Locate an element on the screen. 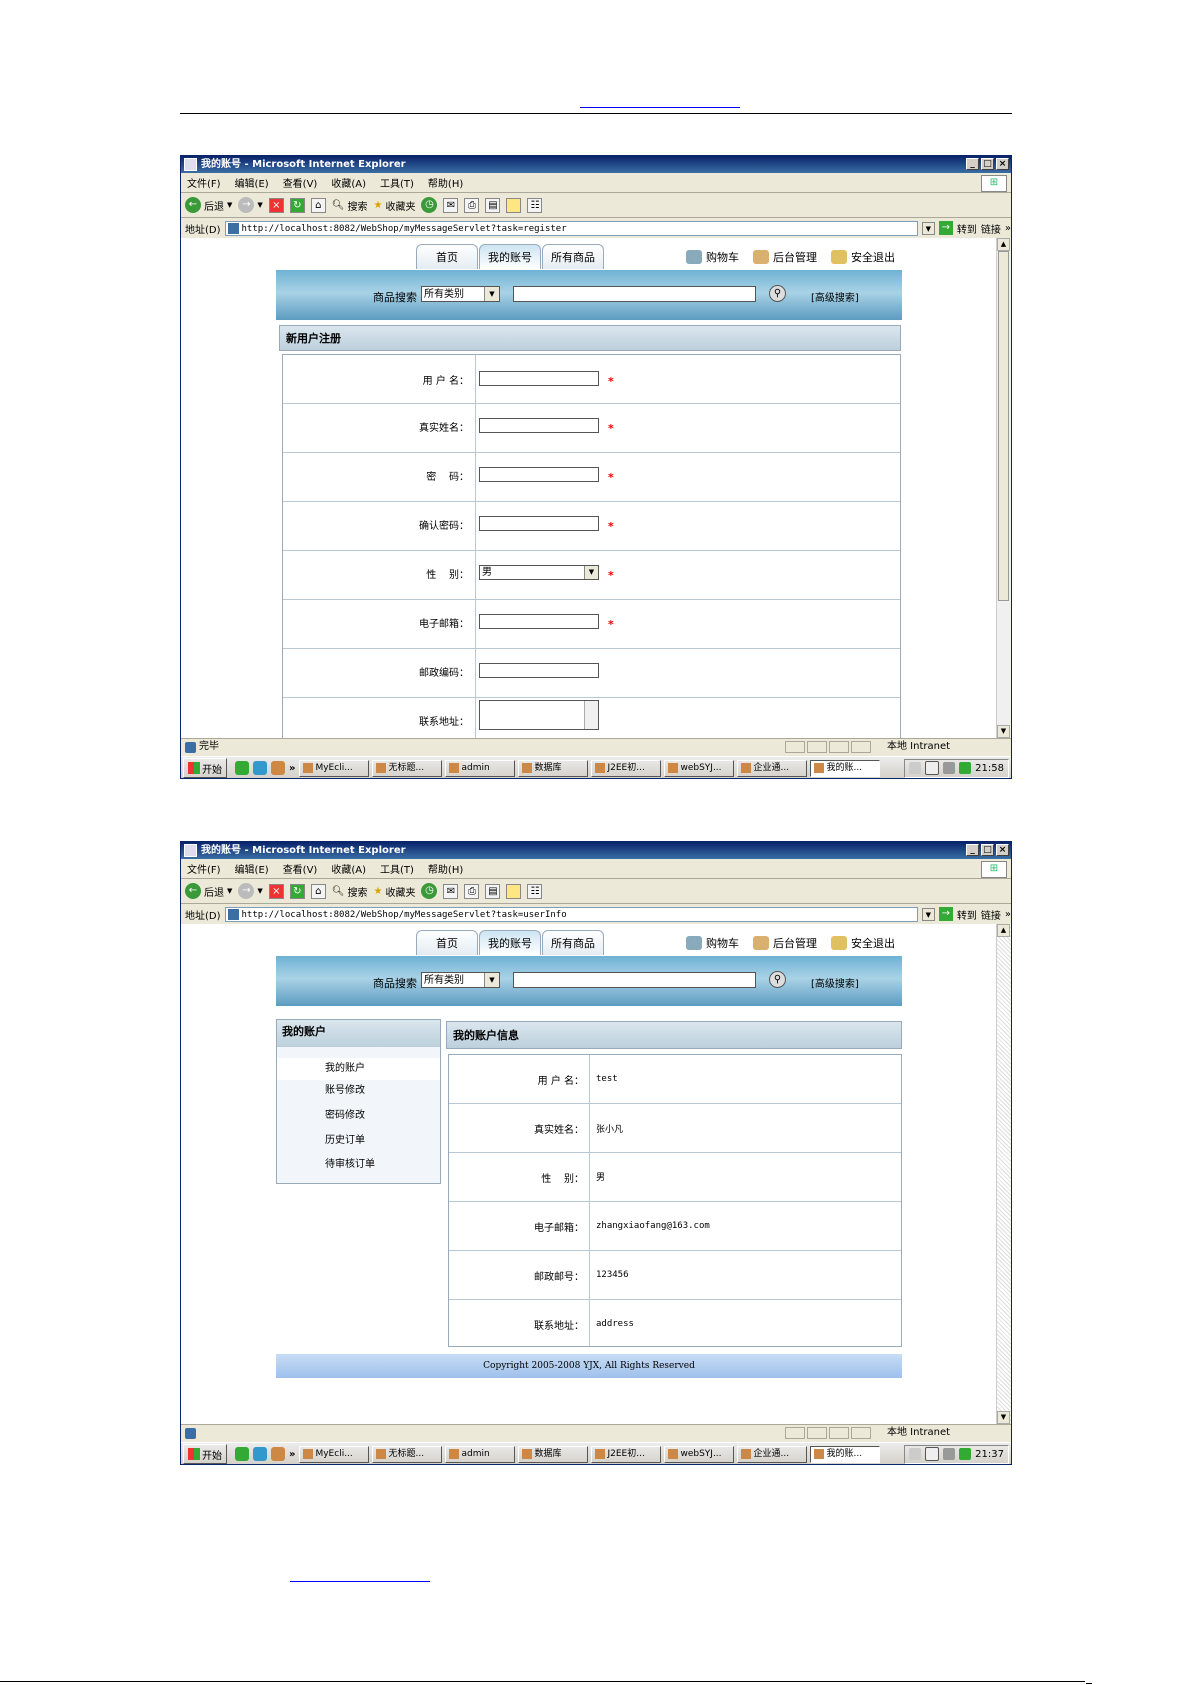  favorites-button: ★ 收藏夹 is located at coordinates (394, 891).